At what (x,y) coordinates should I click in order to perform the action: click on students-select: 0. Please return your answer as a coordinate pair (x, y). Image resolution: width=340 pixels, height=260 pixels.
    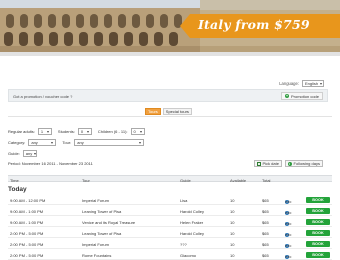
    Looking at the image, I should click on (84, 131).